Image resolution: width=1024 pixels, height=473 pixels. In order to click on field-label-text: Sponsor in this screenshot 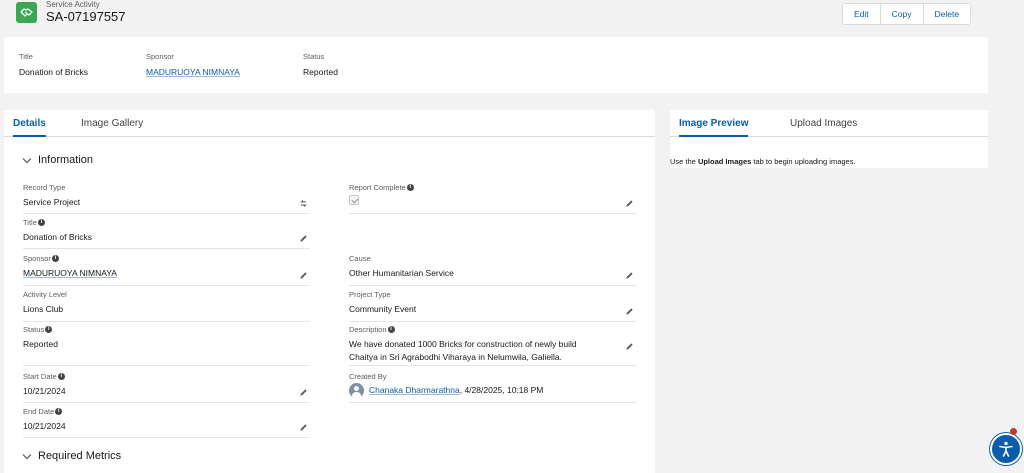, I will do `click(37, 258)`.